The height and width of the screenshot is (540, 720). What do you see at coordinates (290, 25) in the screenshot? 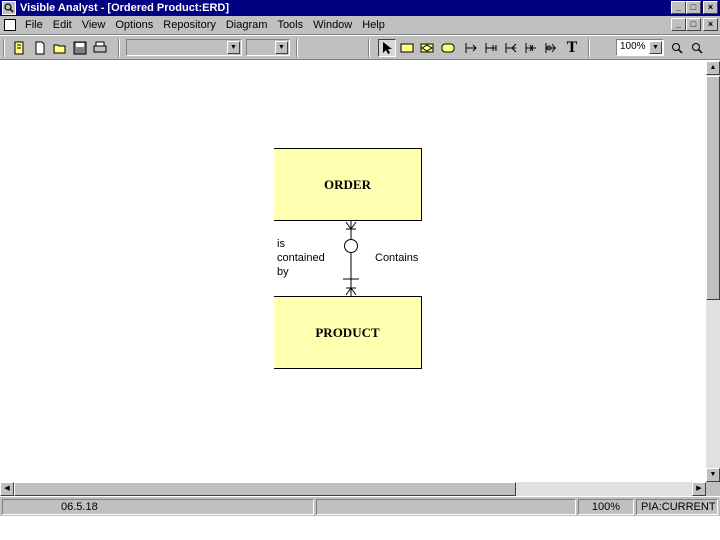
I see `menu-tools: Tools` at bounding box center [290, 25].